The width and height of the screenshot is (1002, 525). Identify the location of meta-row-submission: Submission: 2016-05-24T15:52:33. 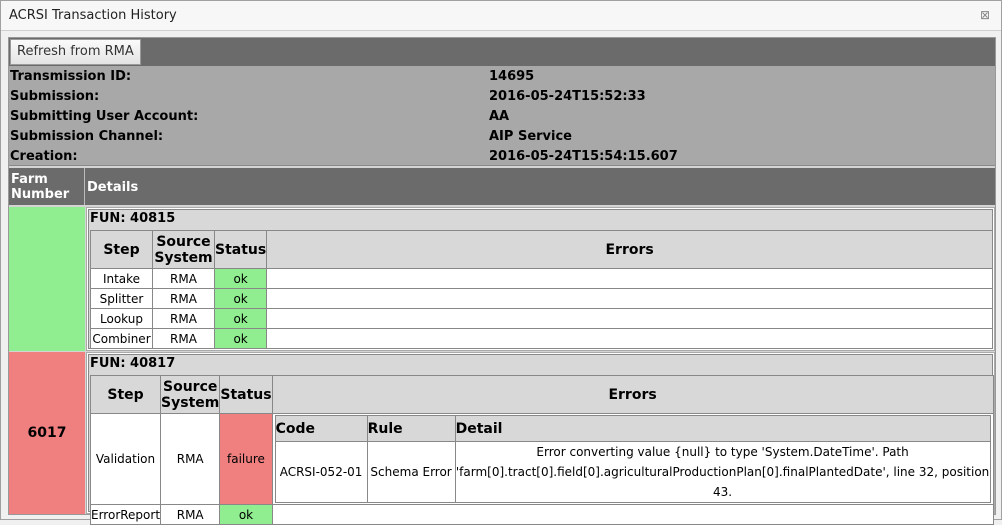
(502, 97).